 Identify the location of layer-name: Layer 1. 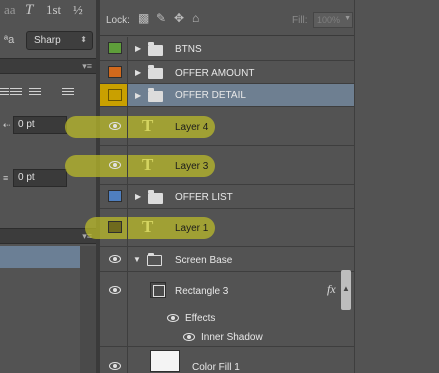
(192, 228).